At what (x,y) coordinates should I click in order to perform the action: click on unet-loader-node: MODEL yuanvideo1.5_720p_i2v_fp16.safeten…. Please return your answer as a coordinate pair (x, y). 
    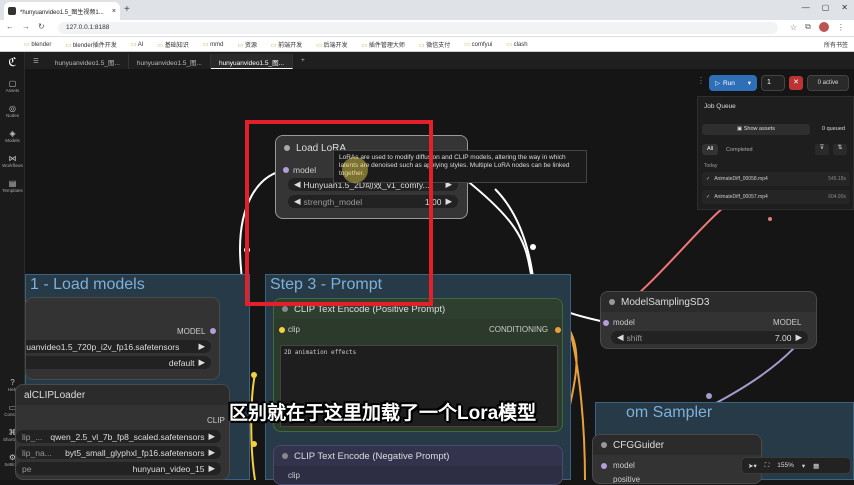
    Looking at the image, I should click on (122, 338).